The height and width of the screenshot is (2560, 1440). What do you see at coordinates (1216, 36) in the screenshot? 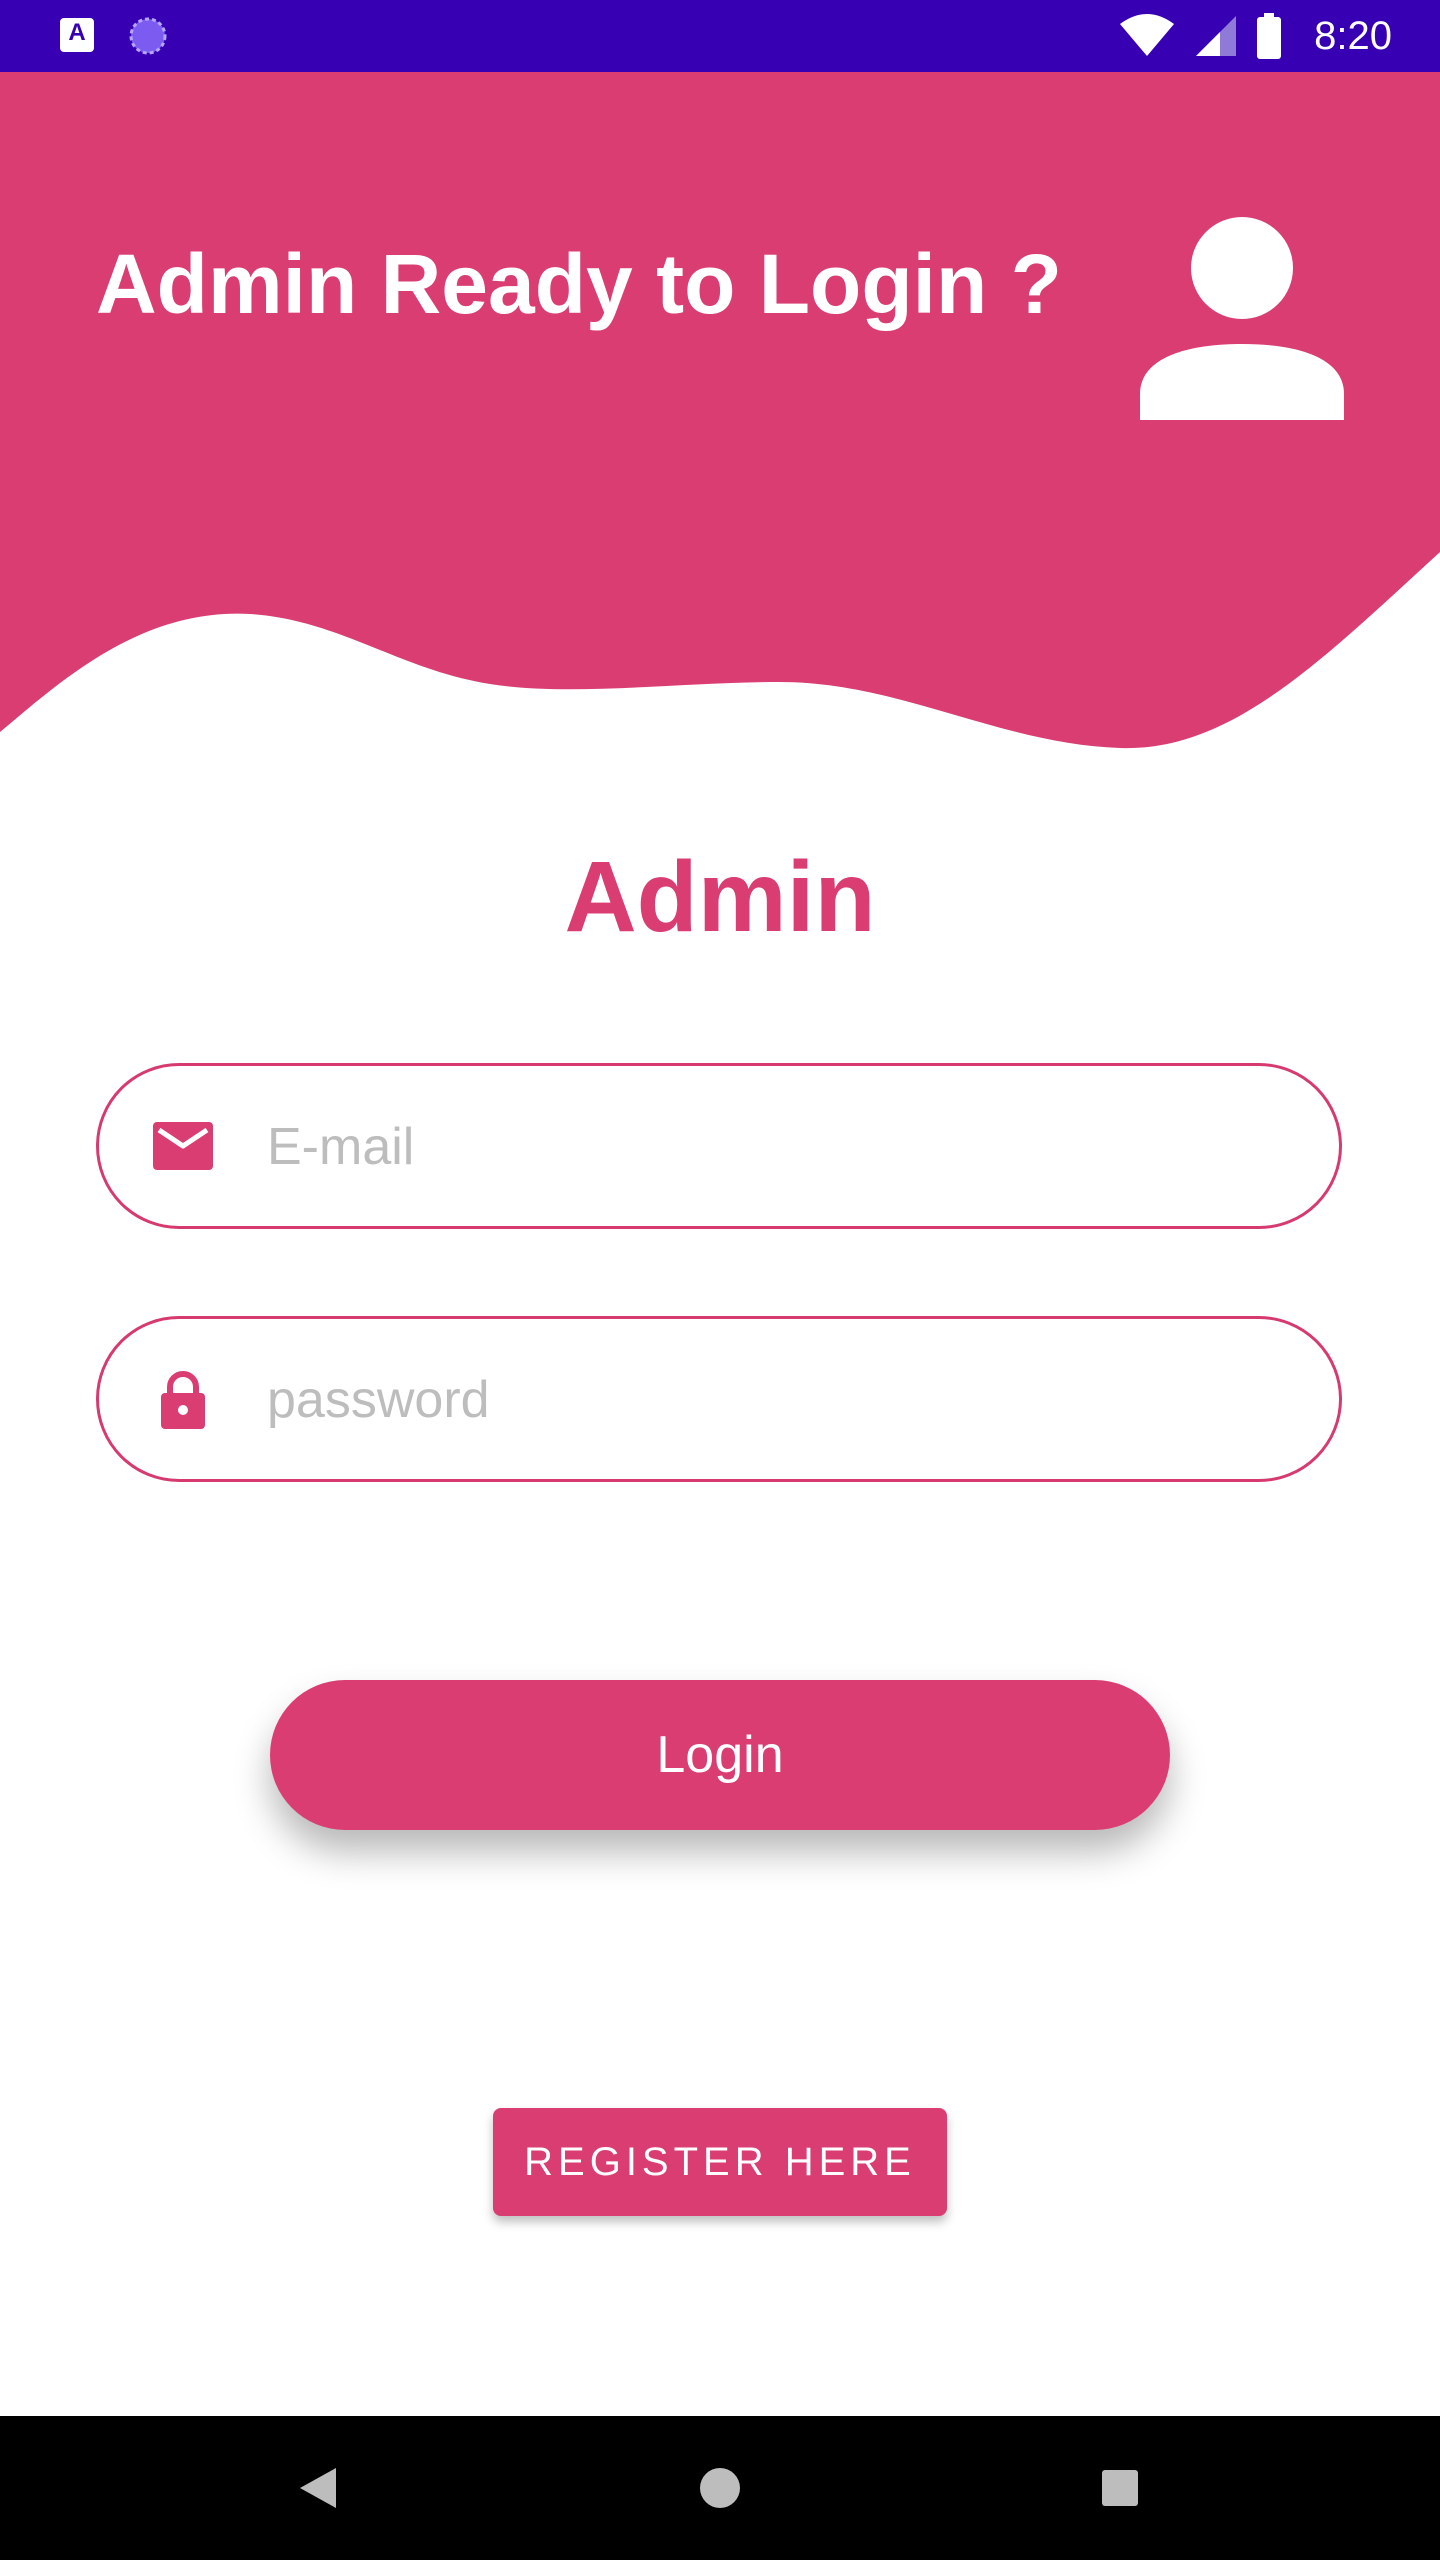
I see `signal-icon` at bounding box center [1216, 36].